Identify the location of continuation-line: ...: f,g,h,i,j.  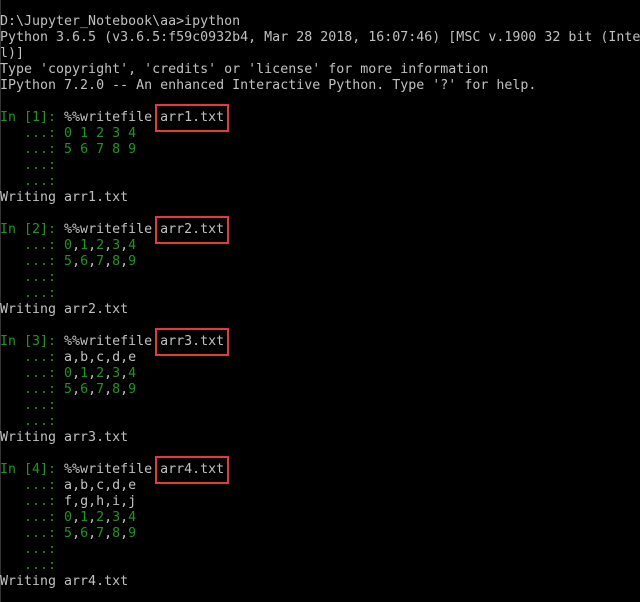
(320, 502).